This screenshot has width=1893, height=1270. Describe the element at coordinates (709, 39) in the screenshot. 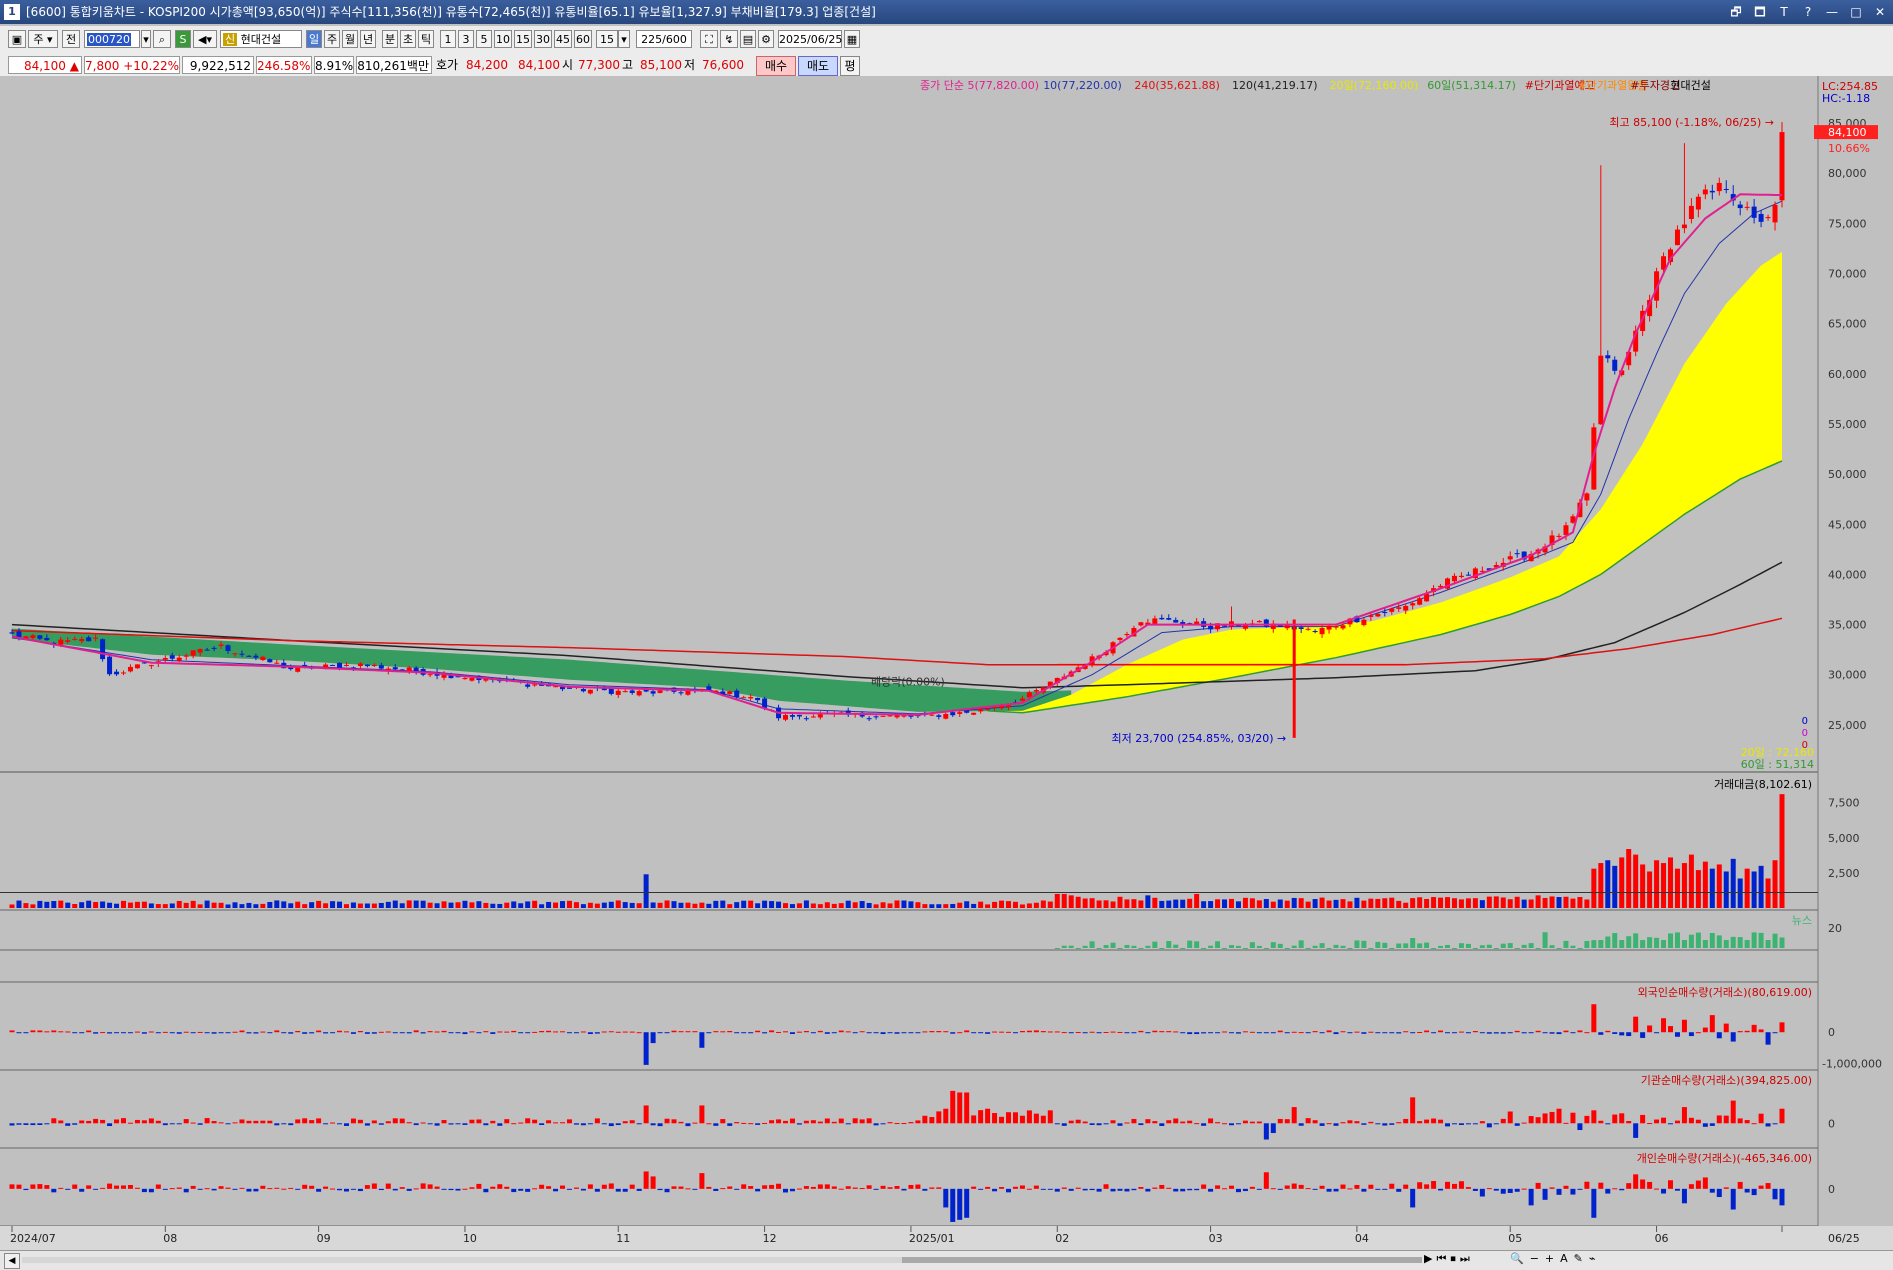

I see `chart-tool-icon: ⛶` at that location.